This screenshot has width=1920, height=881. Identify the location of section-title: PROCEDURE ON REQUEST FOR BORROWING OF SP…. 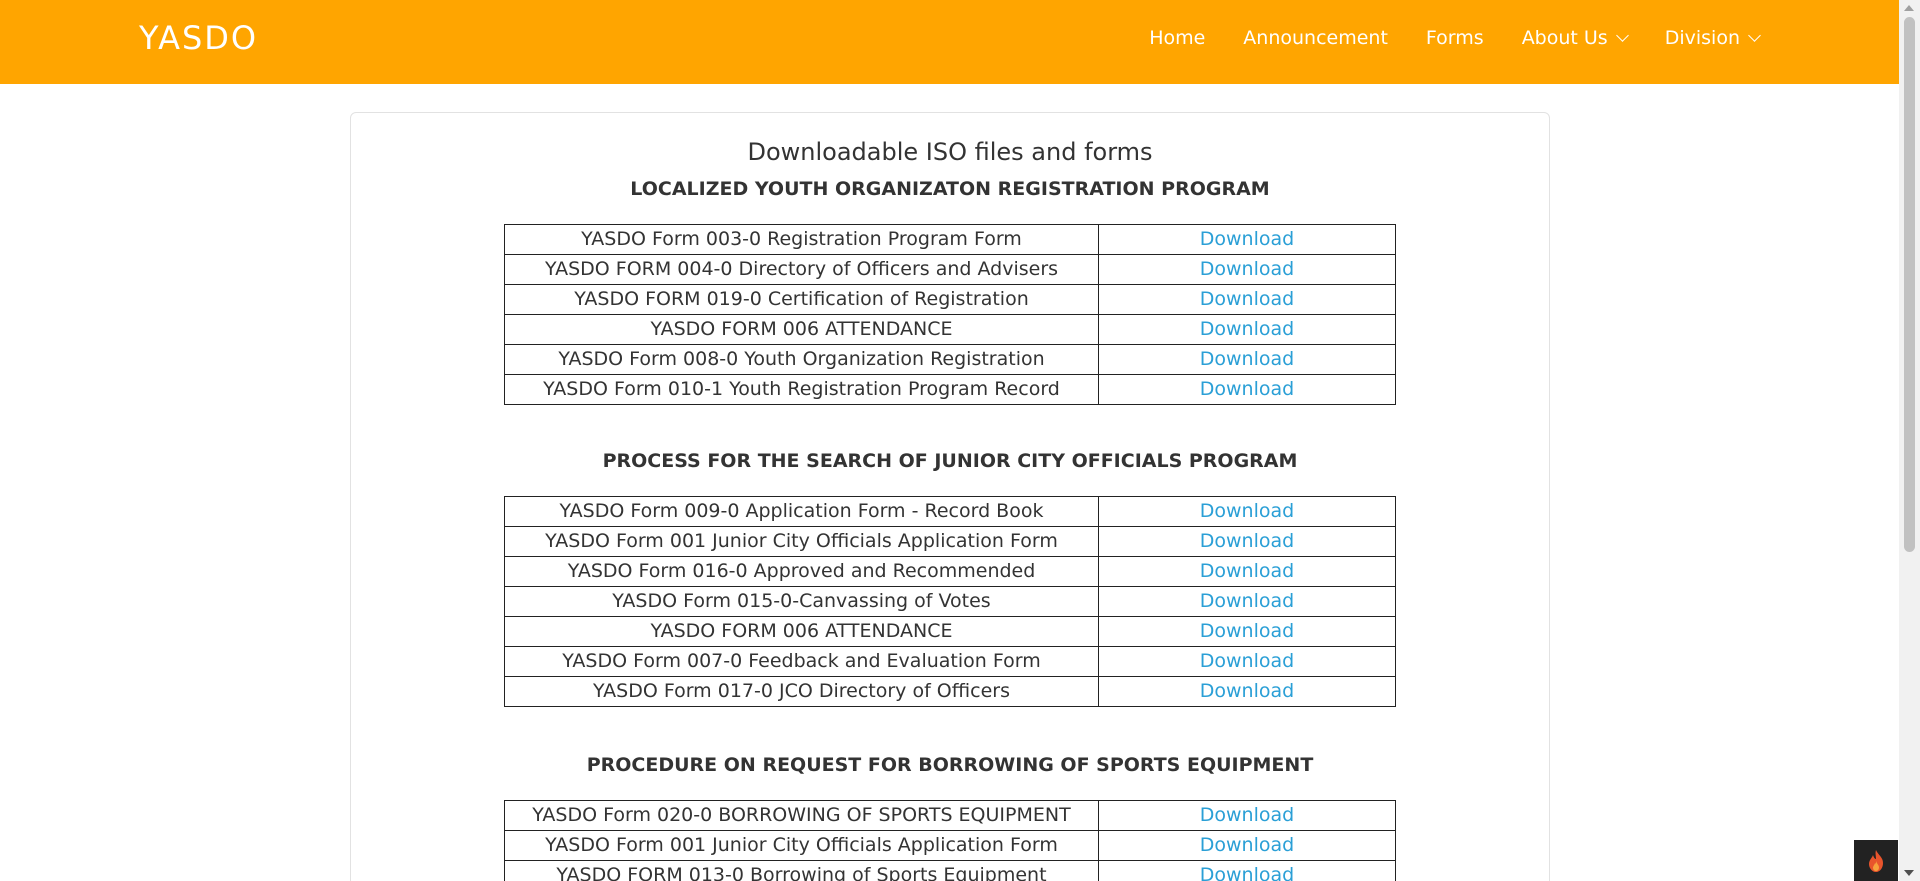
(950, 765).